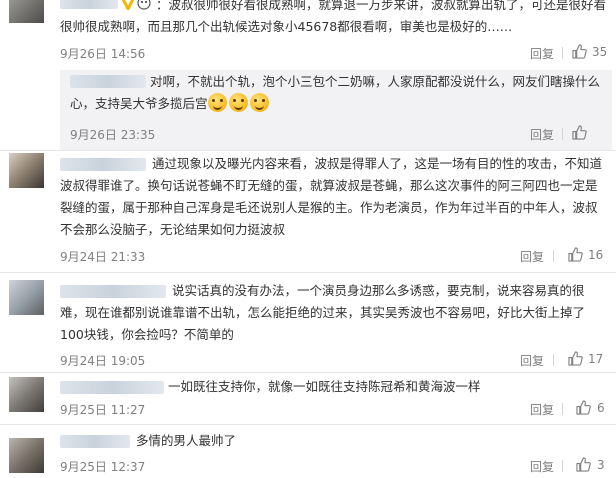  What do you see at coordinates (600, 52) in the screenshot?
I see `like-count: 35` at bounding box center [600, 52].